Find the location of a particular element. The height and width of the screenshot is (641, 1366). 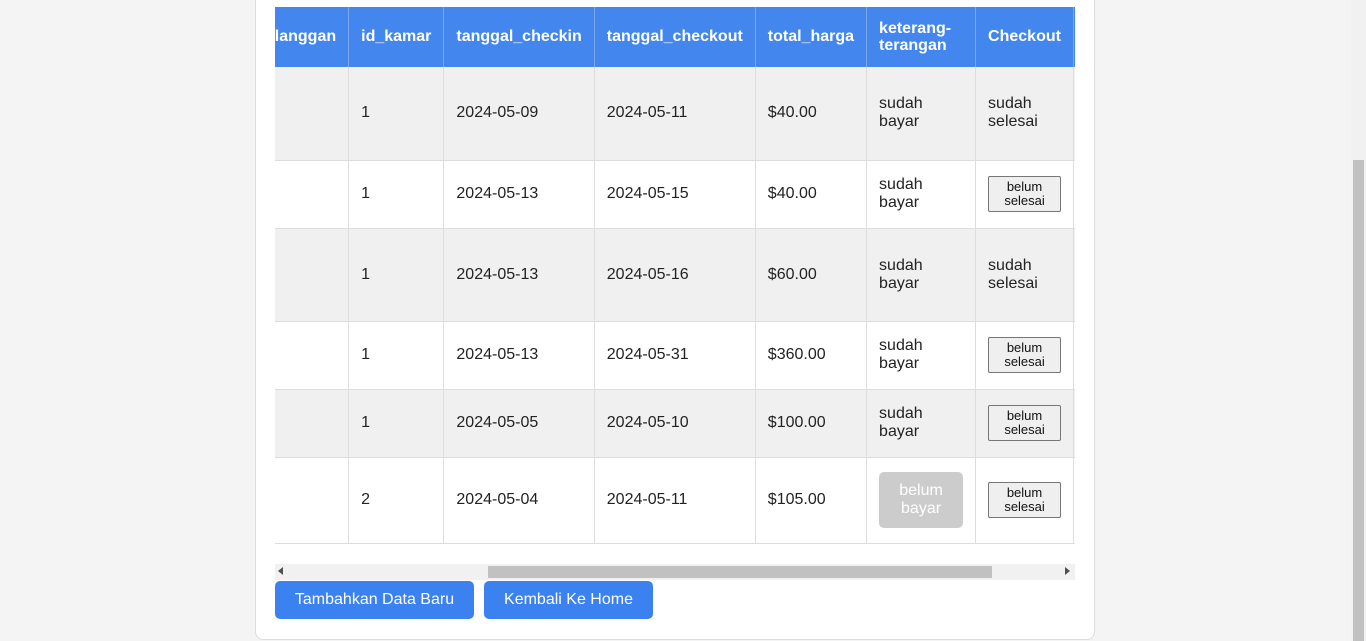

cell-tanggal-checkin: 2024-05-09 is located at coordinates (519, 114).